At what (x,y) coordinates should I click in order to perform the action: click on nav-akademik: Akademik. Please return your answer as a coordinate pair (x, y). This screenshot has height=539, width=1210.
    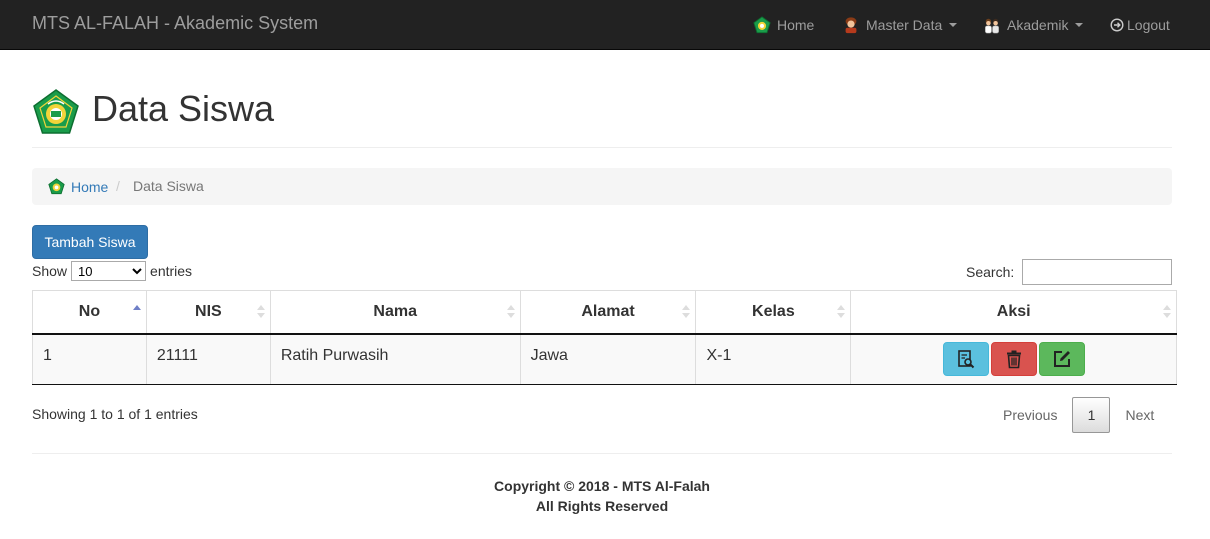
    Looking at the image, I should click on (1033, 25).